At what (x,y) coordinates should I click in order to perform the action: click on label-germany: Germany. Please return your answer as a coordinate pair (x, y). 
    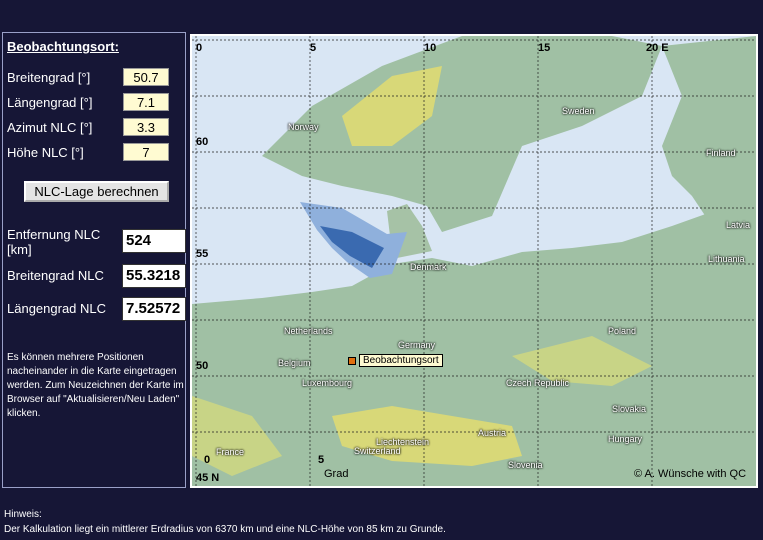
    Looking at the image, I should click on (417, 345).